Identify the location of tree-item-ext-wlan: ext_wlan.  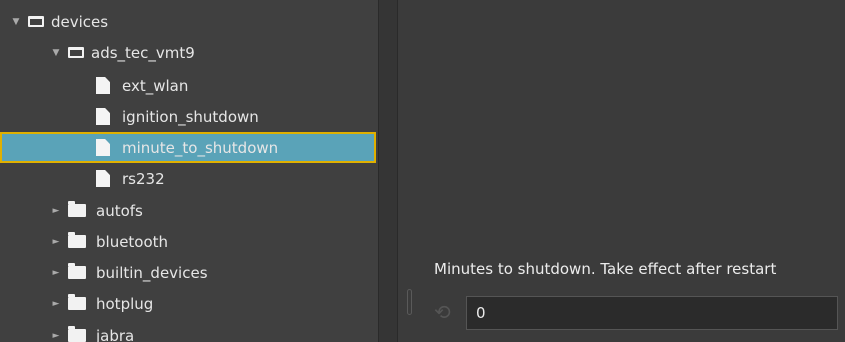
(189, 85).